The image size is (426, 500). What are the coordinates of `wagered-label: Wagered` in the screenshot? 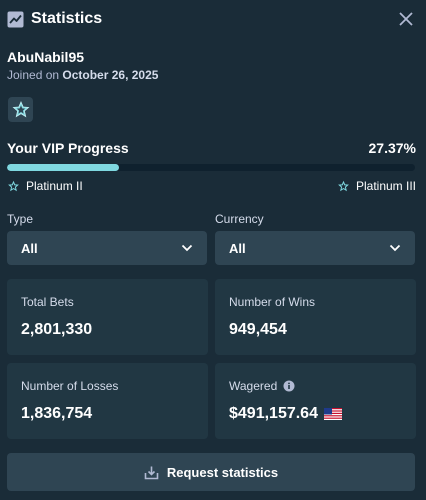 It's located at (253, 386).